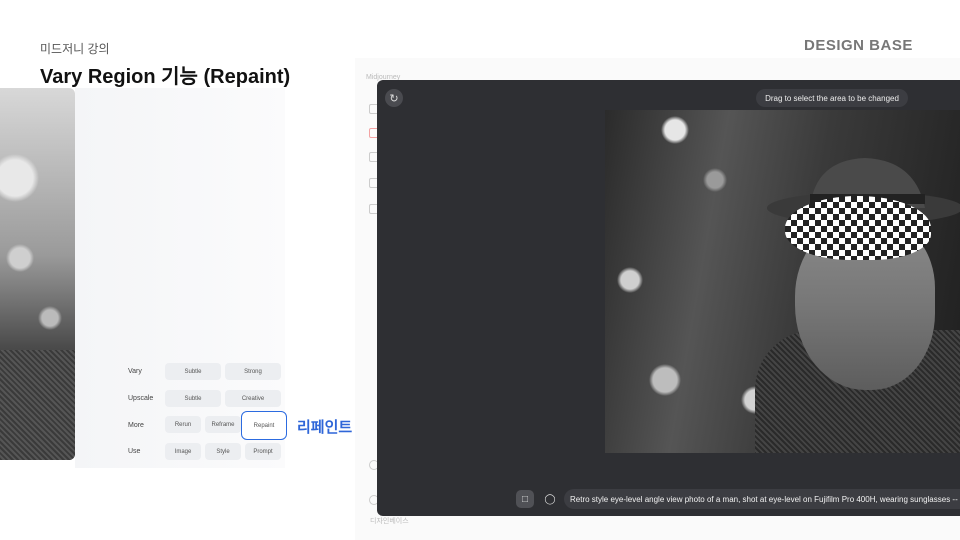  Describe the element at coordinates (550, 499) in the screenshot. I see `lasso-icon: ◯` at that location.